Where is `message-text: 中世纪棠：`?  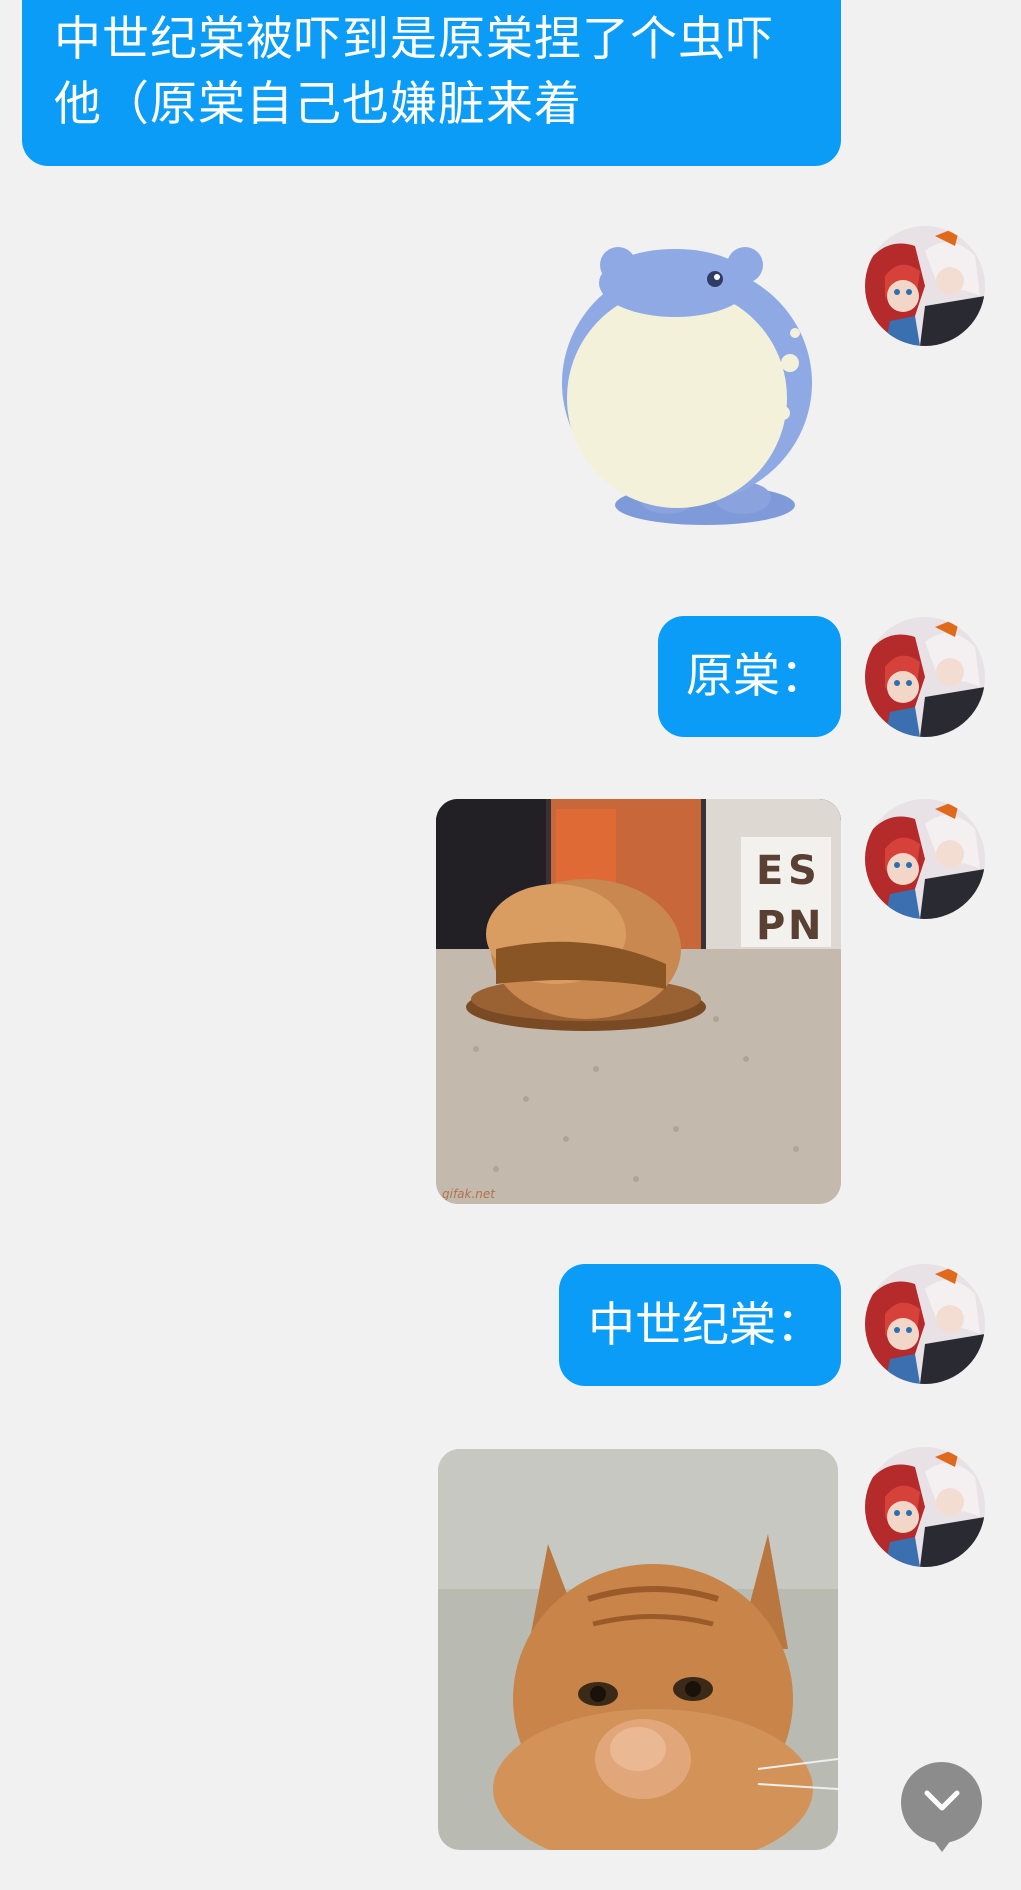
message-text: 中世纪棠： is located at coordinates (705, 1325).